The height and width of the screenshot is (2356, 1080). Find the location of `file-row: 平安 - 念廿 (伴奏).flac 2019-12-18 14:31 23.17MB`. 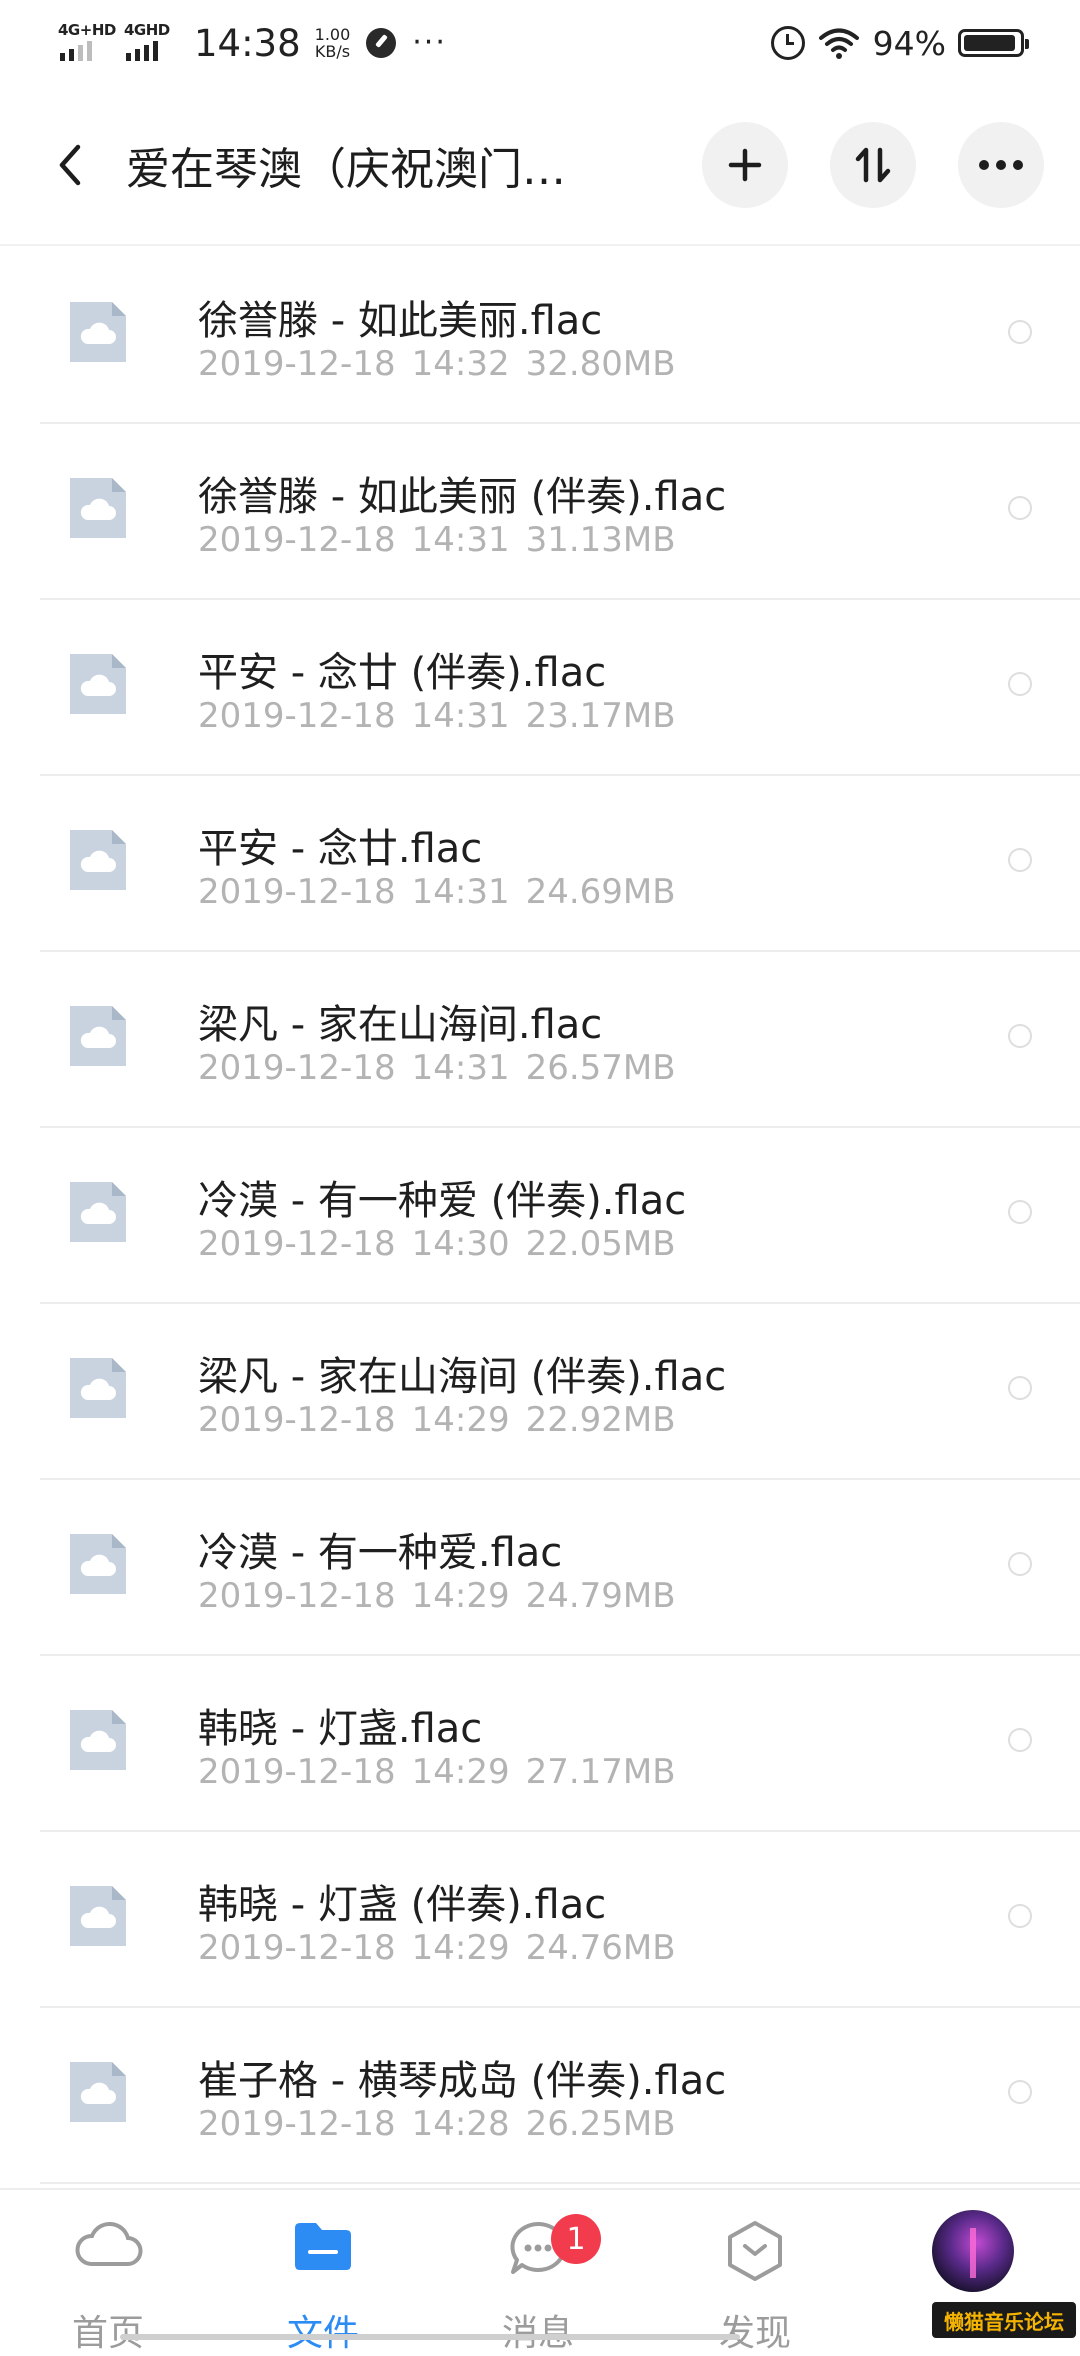

file-row: 平安 - 念廿 (伴奏).flac 2019-12-18 14:31 23.17MB is located at coordinates (540, 688).